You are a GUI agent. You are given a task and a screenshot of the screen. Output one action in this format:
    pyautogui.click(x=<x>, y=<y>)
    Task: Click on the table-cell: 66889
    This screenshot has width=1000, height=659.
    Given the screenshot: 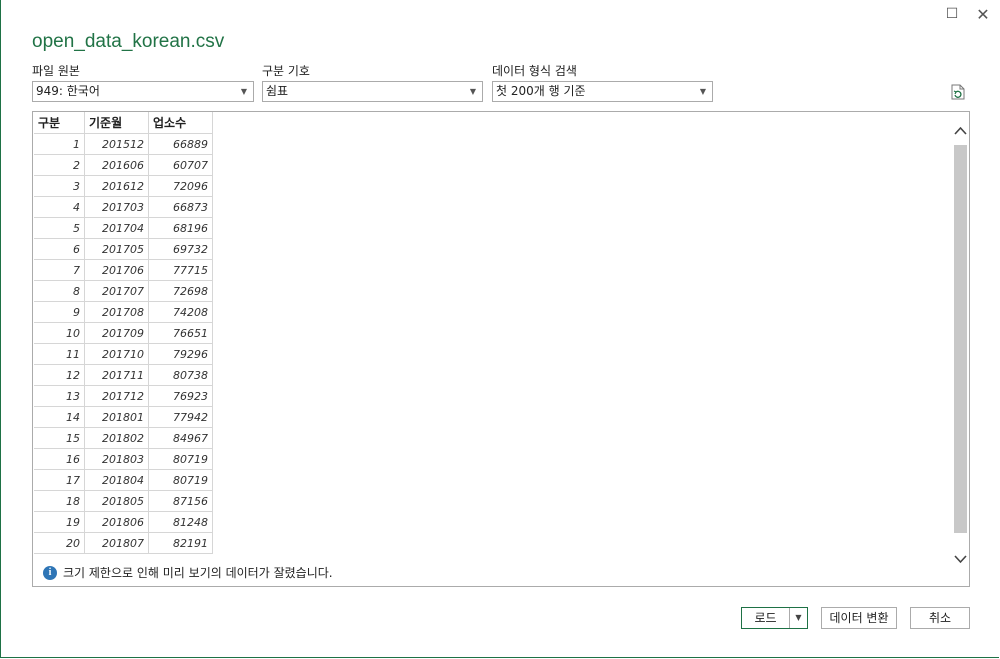 What is the action you would take?
    pyautogui.click(x=180, y=144)
    